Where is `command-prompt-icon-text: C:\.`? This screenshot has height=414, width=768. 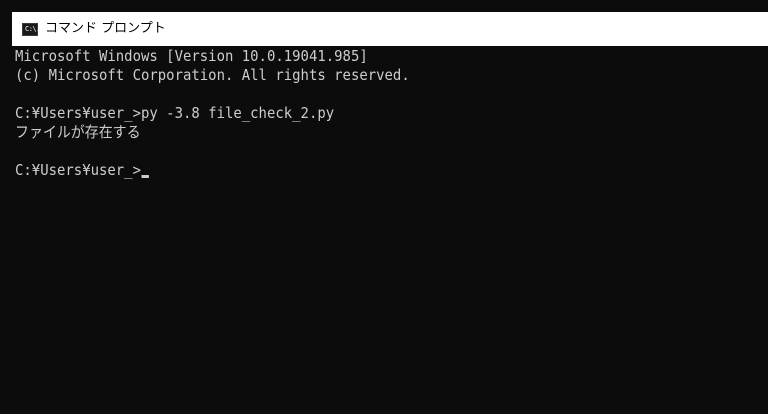 command-prompt-icon-text: C:\. is located at coordinates (32, 28).